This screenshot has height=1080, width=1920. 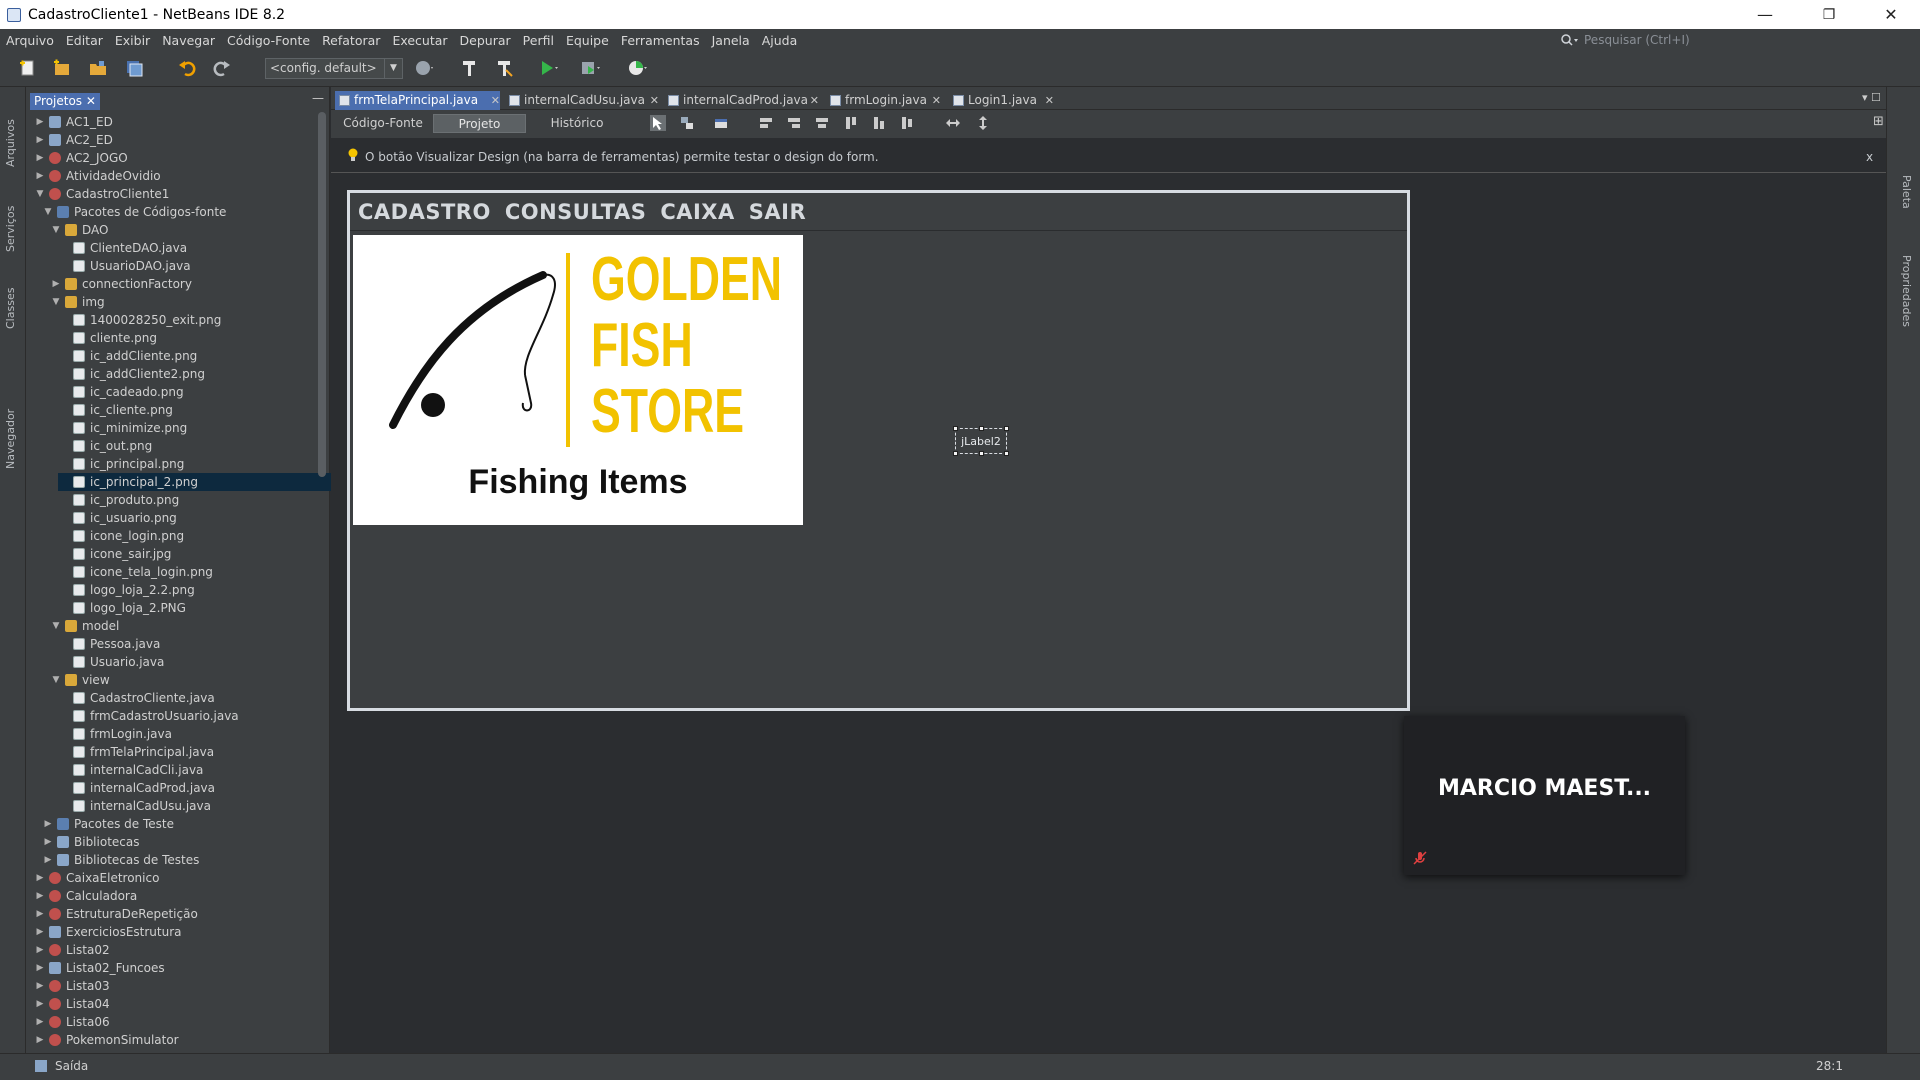 I want to click on tree-item: ic_produto.png, so click(x=118, y=500).